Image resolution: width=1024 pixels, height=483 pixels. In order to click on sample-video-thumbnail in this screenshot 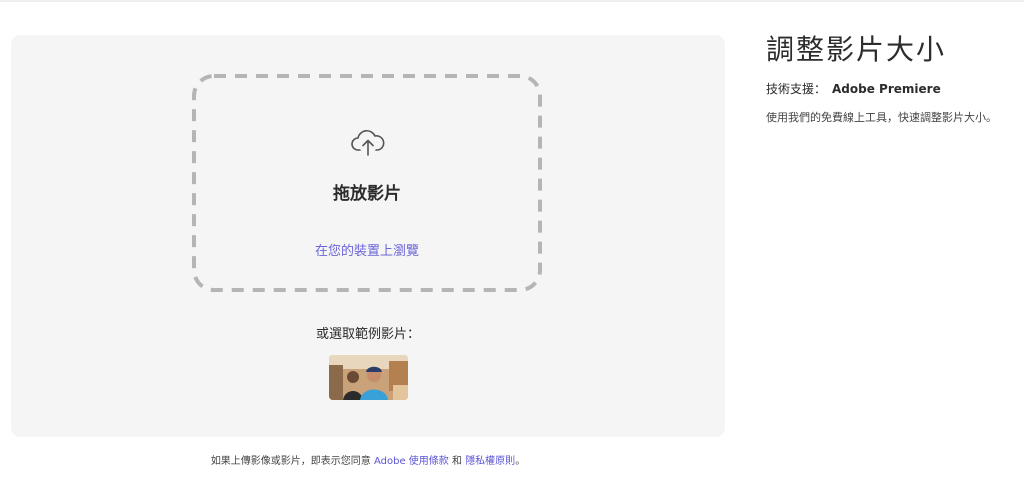, I will do `click(368, 377)`.